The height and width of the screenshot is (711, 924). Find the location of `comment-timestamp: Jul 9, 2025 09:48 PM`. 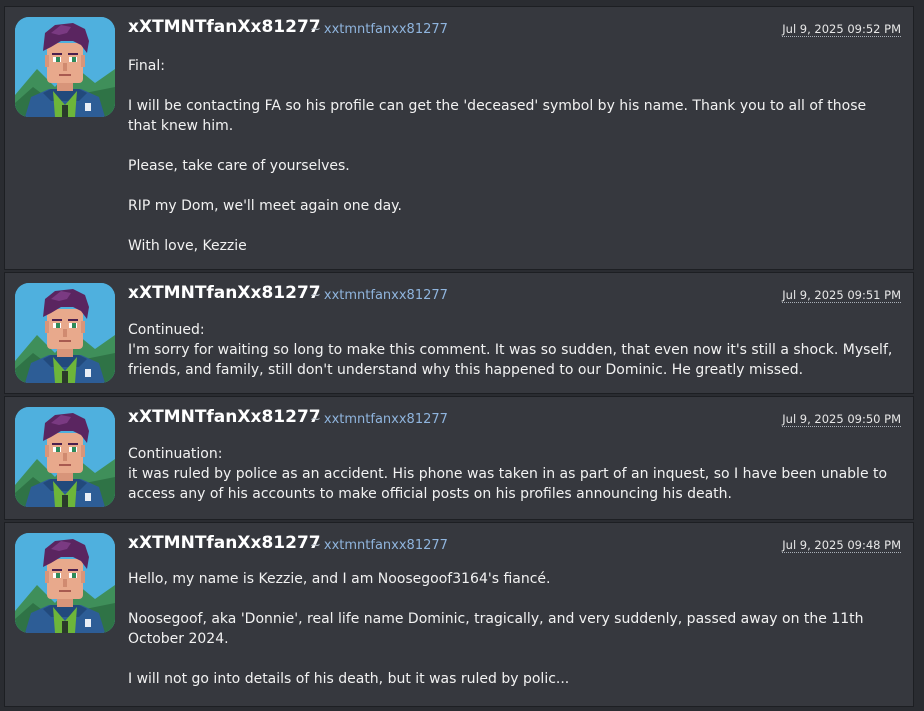

comment-timestamp: Jul 9, 2025 09:48 PM is located at coordinates (841, 545).